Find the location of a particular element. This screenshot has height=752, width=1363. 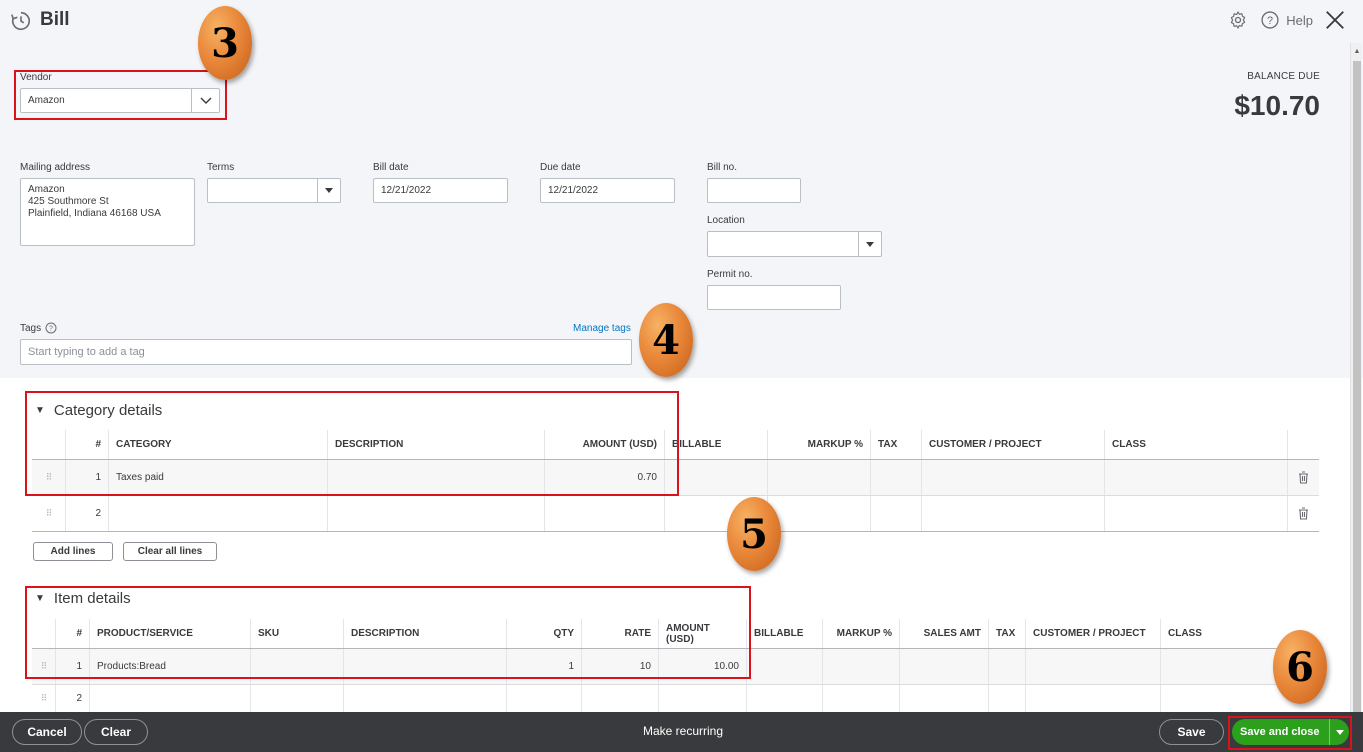

vertical-scrollbar: ▲ is located at coordinates (1356, 382).